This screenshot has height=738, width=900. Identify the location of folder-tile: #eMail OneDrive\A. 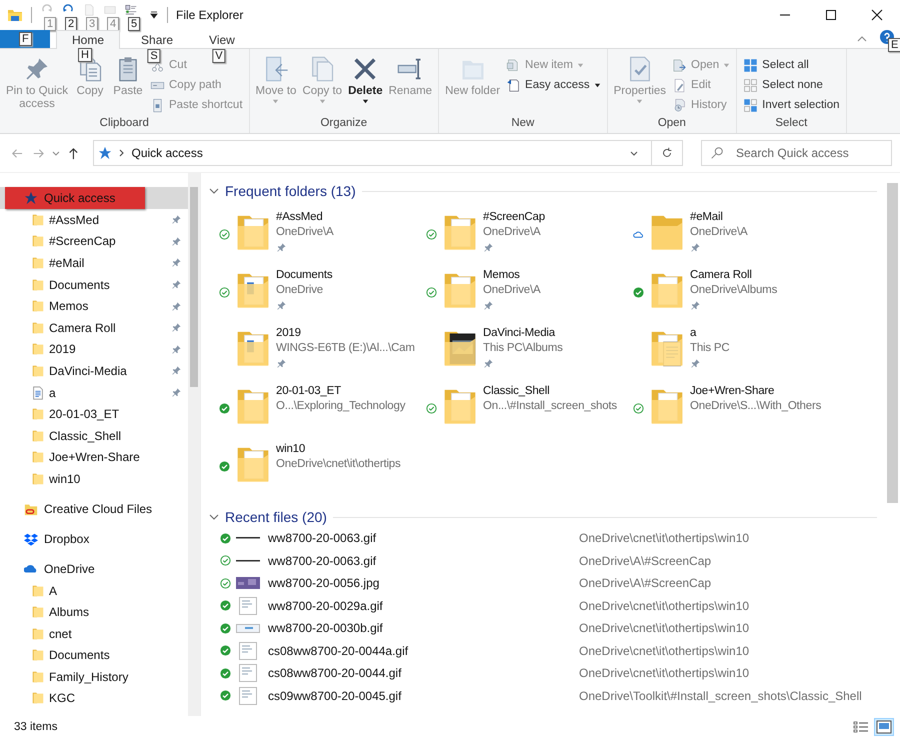
(740, 236).